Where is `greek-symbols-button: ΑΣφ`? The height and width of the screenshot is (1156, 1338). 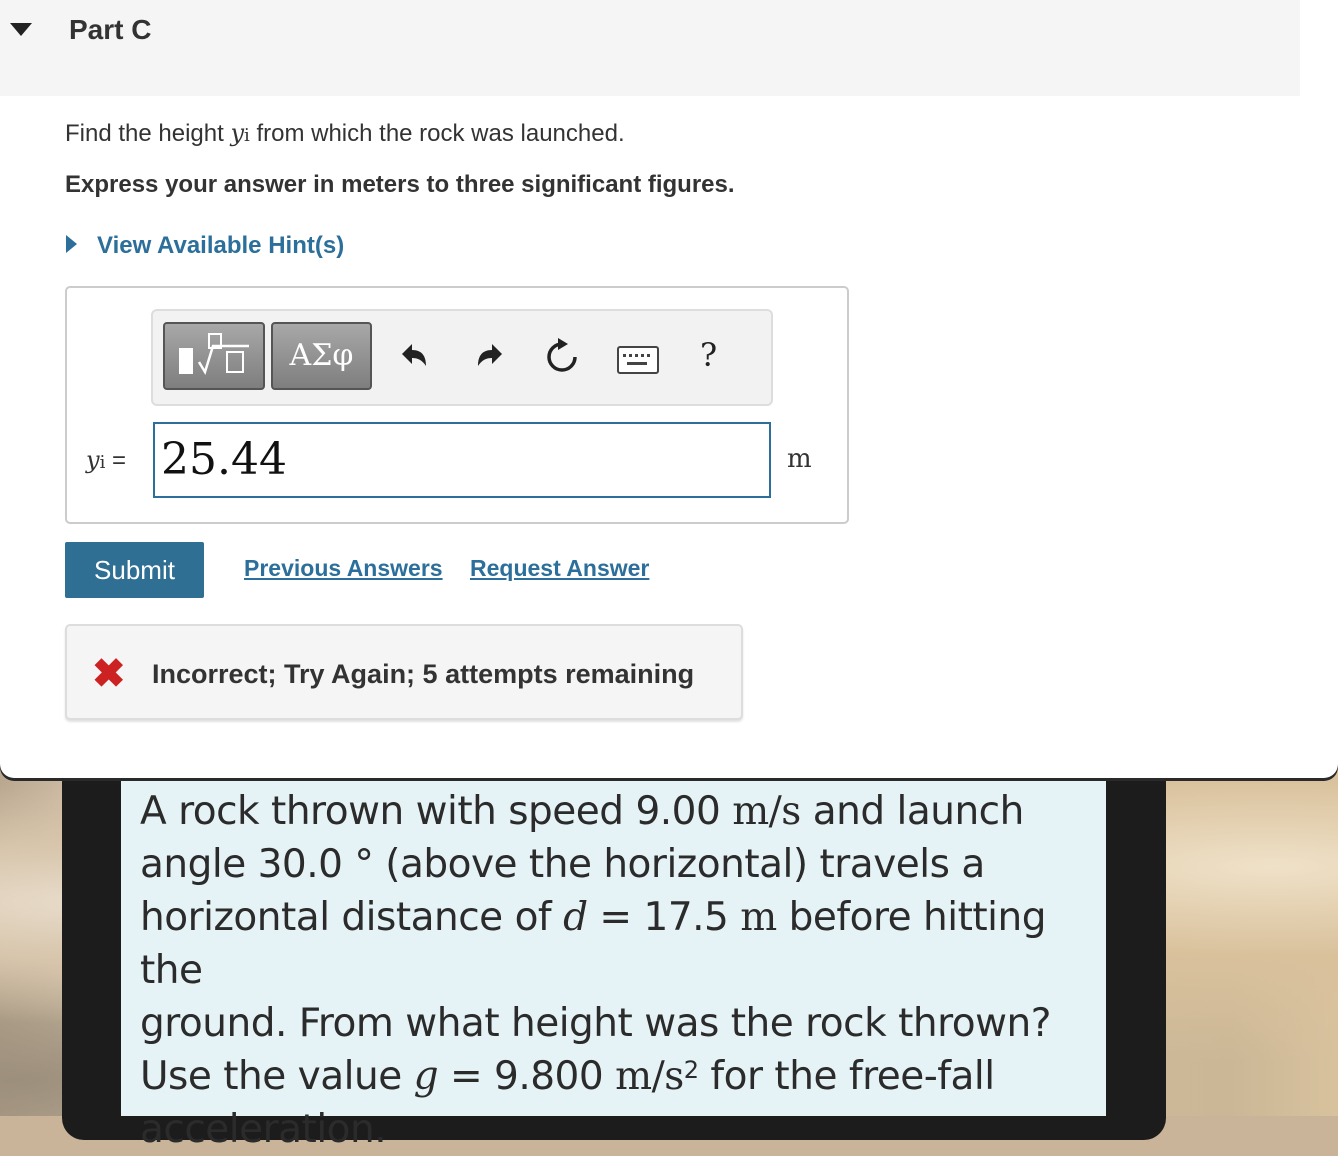
greek-symbols-button: ΑΣφ is located at coordinates (321, 356).